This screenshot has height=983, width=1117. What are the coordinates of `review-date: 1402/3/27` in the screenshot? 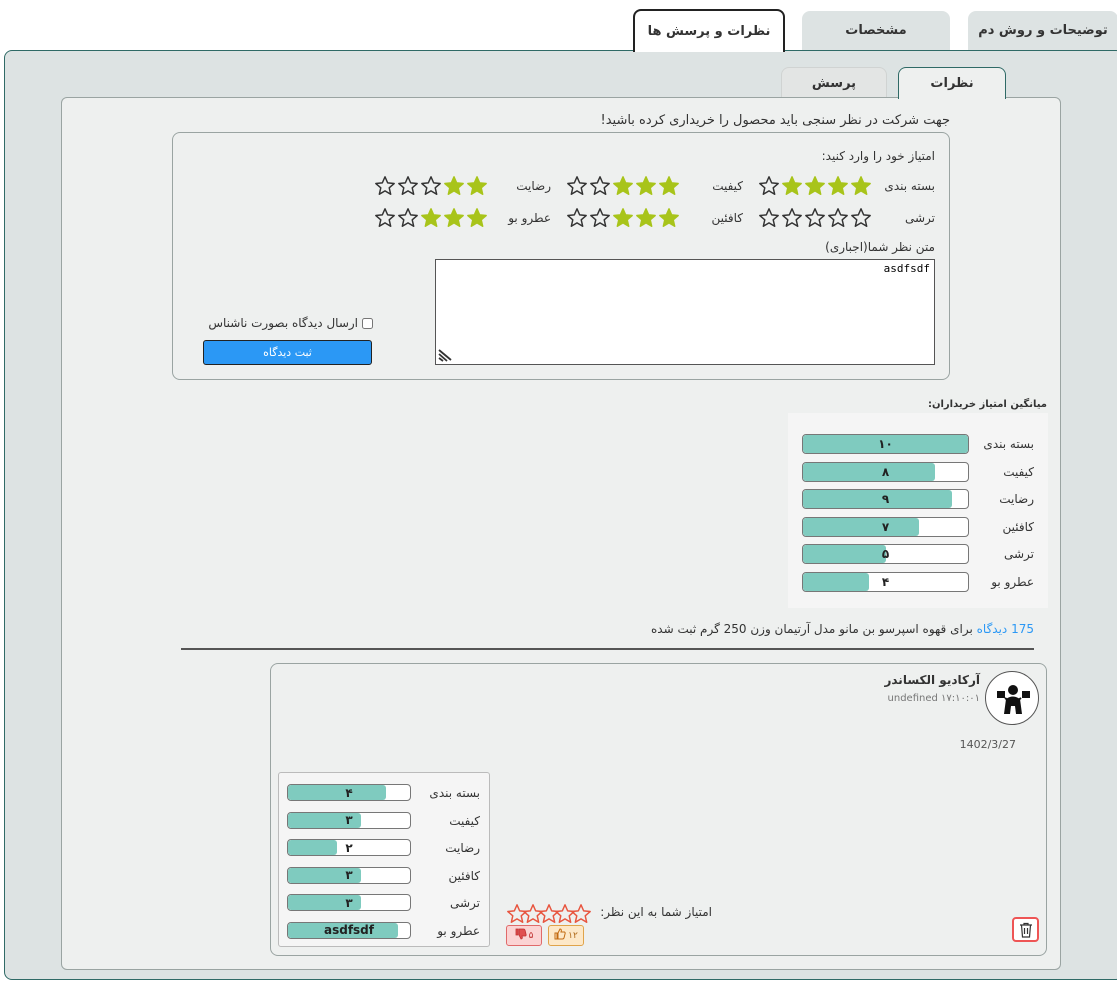 It's located at (987, 744).